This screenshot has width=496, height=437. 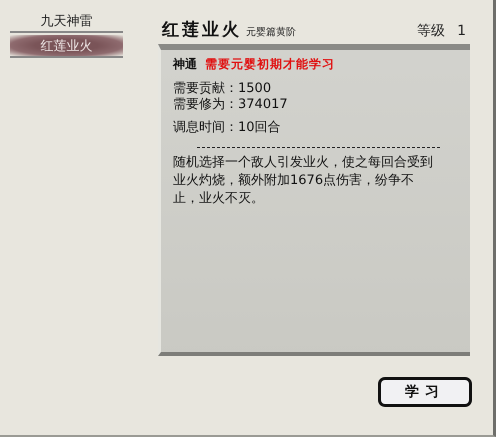 What do you see at coordinates (66, 21) in the screenshot?
I see `sidebar-item: 九天神雷` at bounding box center [66, 21].